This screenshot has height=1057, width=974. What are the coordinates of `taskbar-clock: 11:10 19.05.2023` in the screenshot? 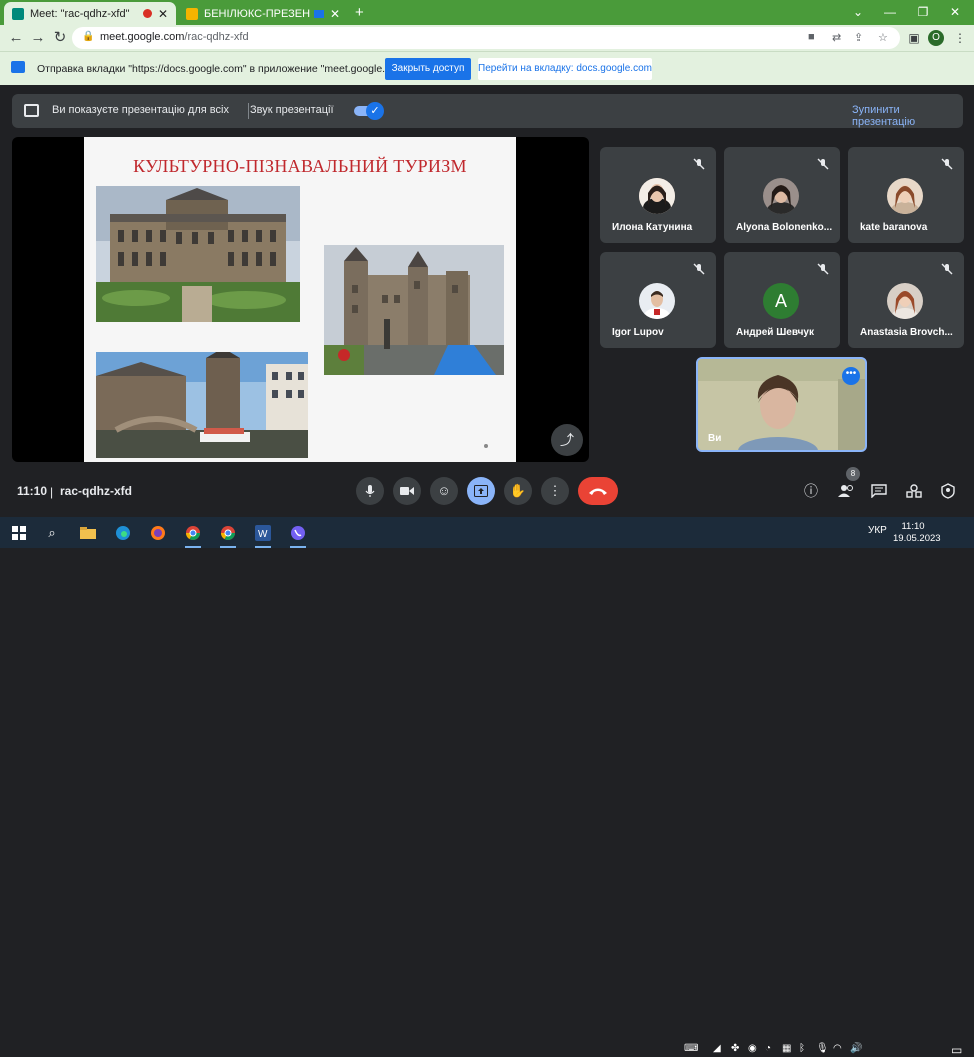 It's located at (917, 533).